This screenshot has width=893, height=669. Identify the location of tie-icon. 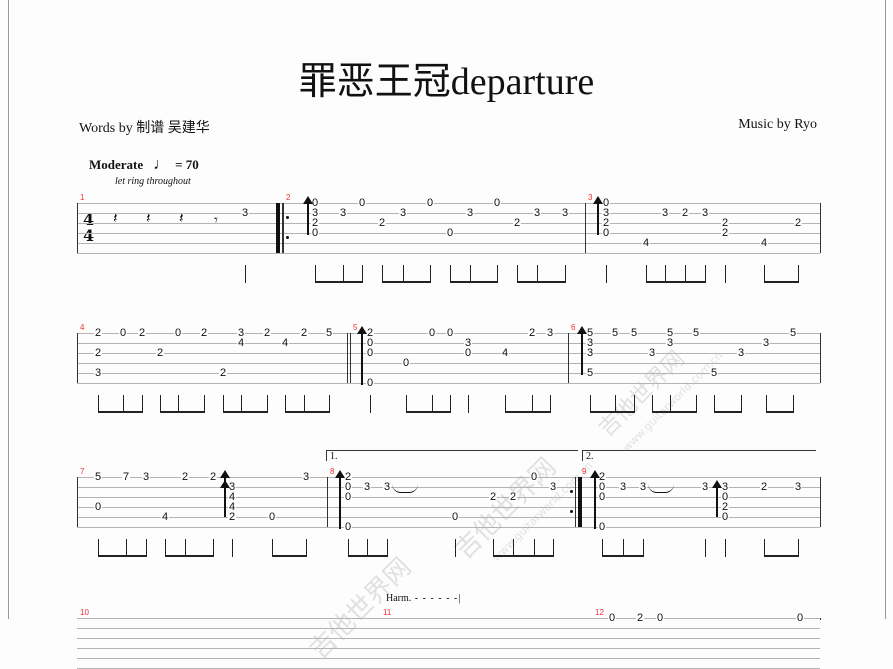
(661, 488).